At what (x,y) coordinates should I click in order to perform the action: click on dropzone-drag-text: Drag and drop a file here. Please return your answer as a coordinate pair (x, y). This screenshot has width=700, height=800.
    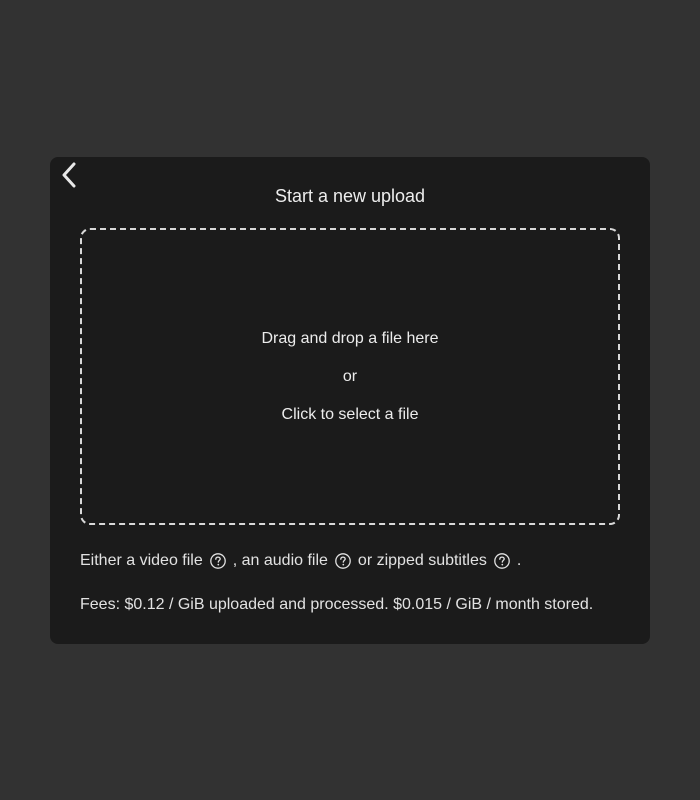
    Looking at the image, I should click on (350, 338).